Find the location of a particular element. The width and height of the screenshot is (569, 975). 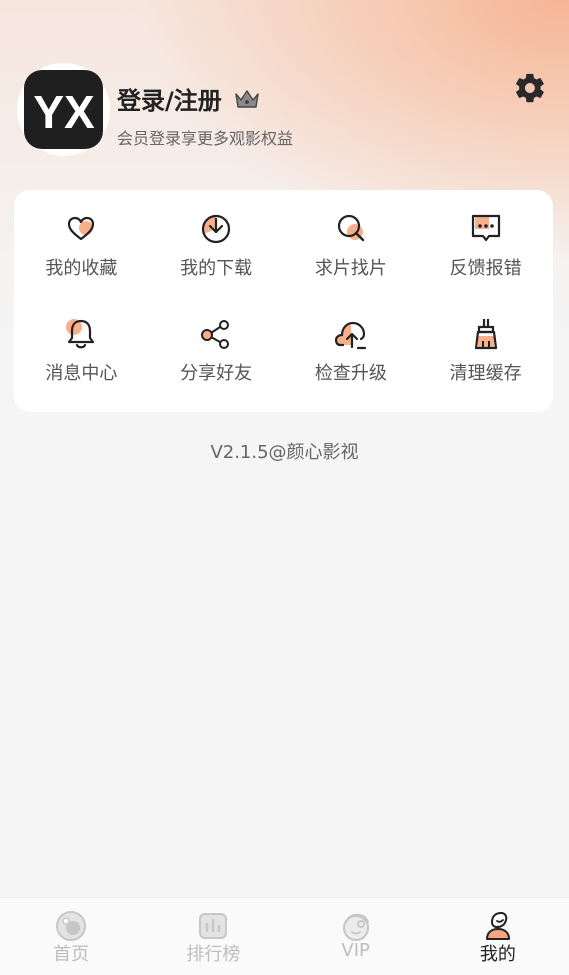

ranking-icon is located at coordinates (213, 926).